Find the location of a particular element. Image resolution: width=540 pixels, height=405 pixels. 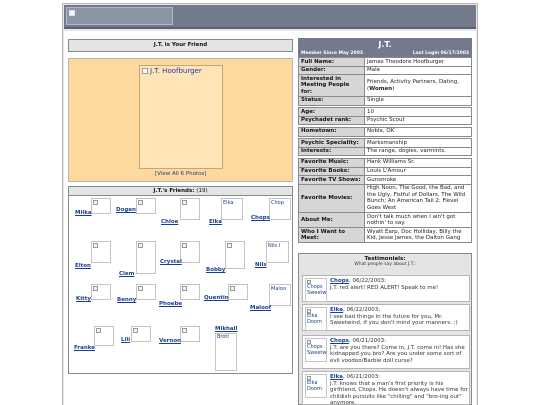

friend-name-link: Franke is located at coordinates (84, 348).